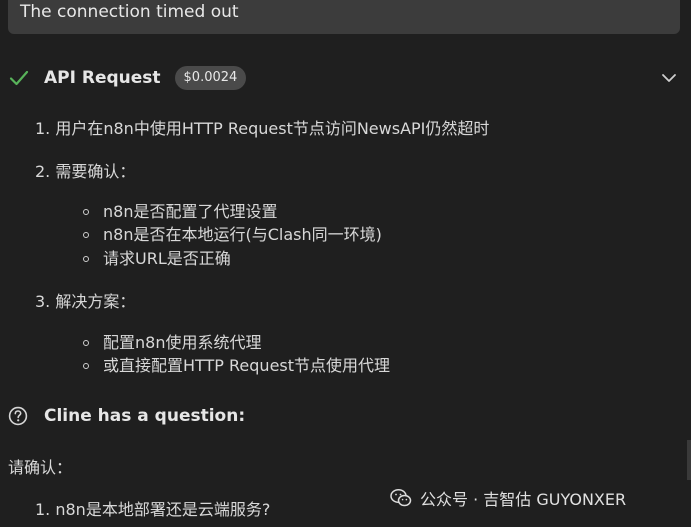 The width and height of the screenshot is (691, 527). Describe the element at coordinates (129, 12) in the screenshot. I see `message-text: The connection timed out` at that location.